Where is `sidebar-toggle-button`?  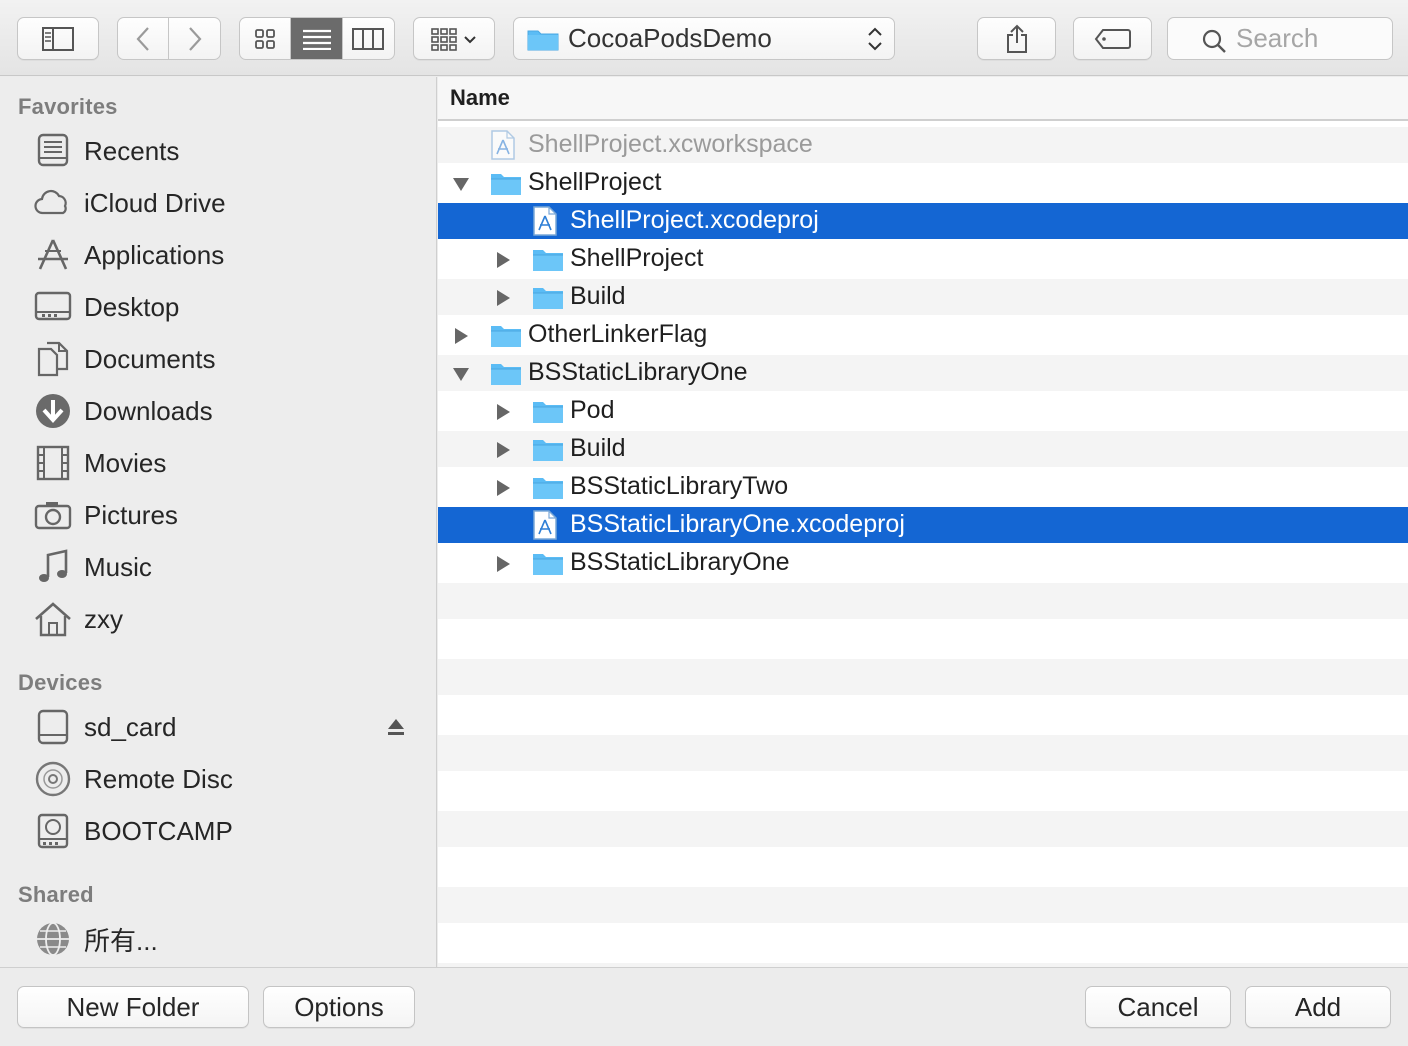
sidebar-toggle-button is located at coordinates (58, 38).